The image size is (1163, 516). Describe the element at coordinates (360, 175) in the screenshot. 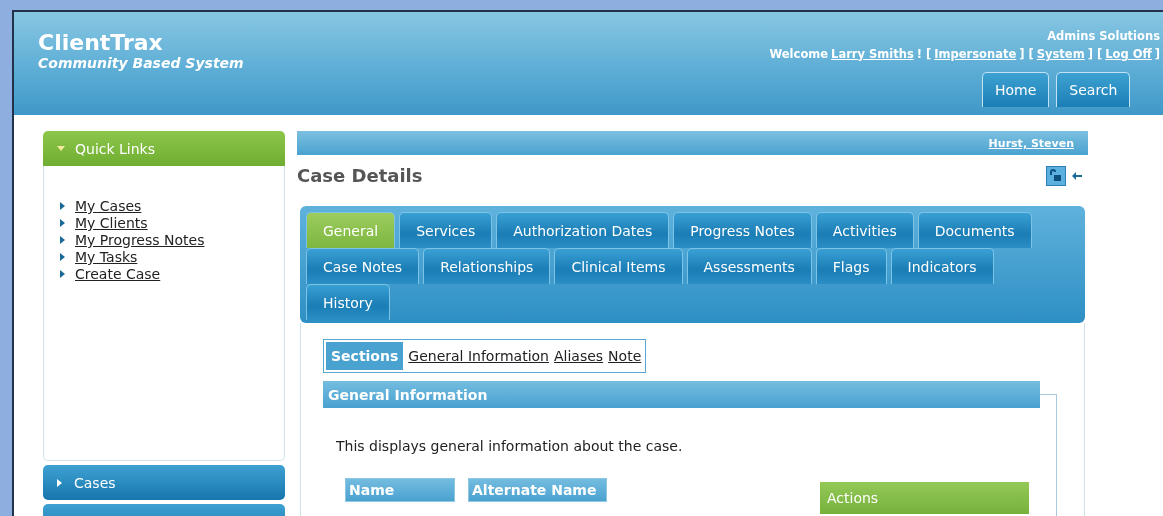

I see `page-title: Case Details` at that location.